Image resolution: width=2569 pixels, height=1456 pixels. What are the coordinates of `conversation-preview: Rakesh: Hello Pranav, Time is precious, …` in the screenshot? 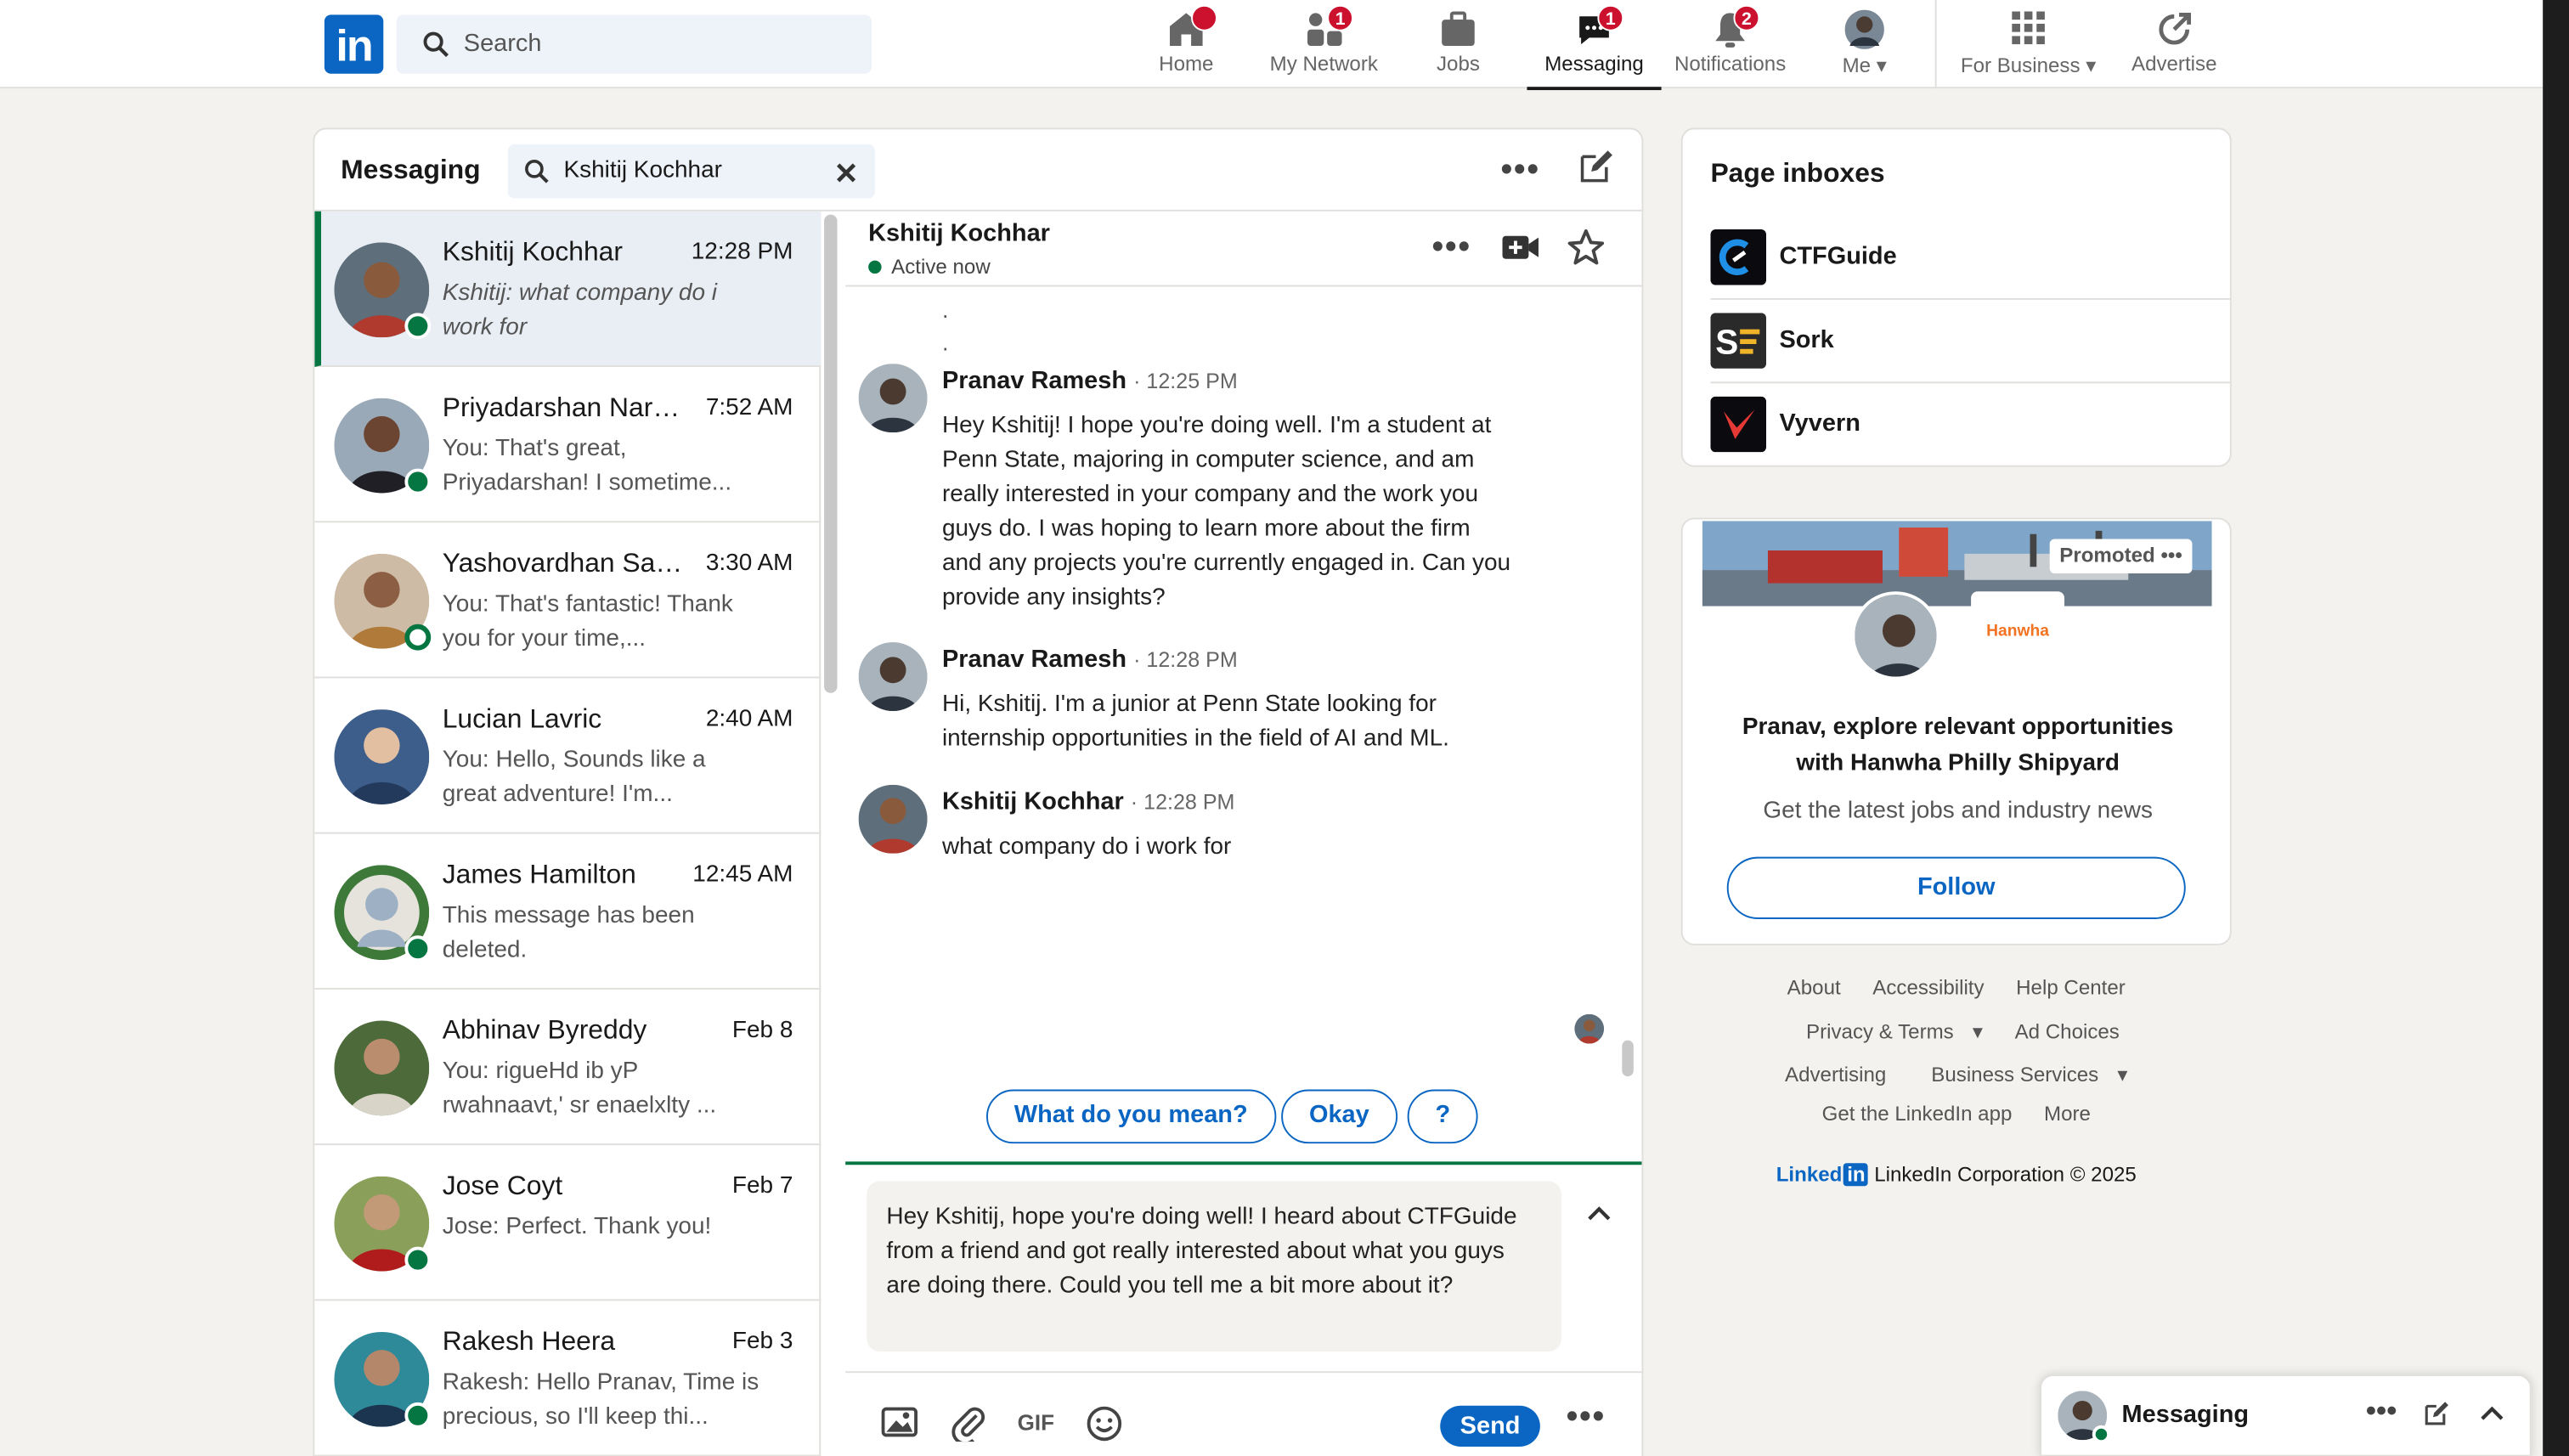 It's located at (601, 1400).